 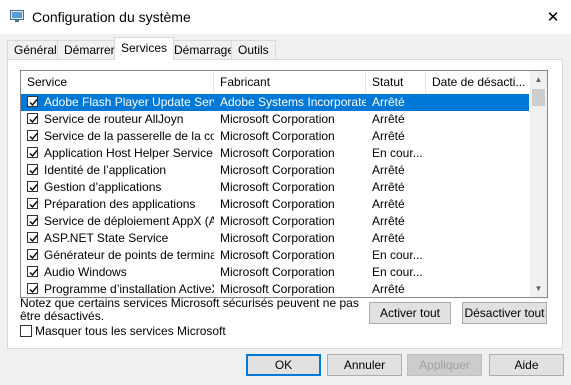 I want to click on service-name: Préparation des applications, so click(x=120, y=204).